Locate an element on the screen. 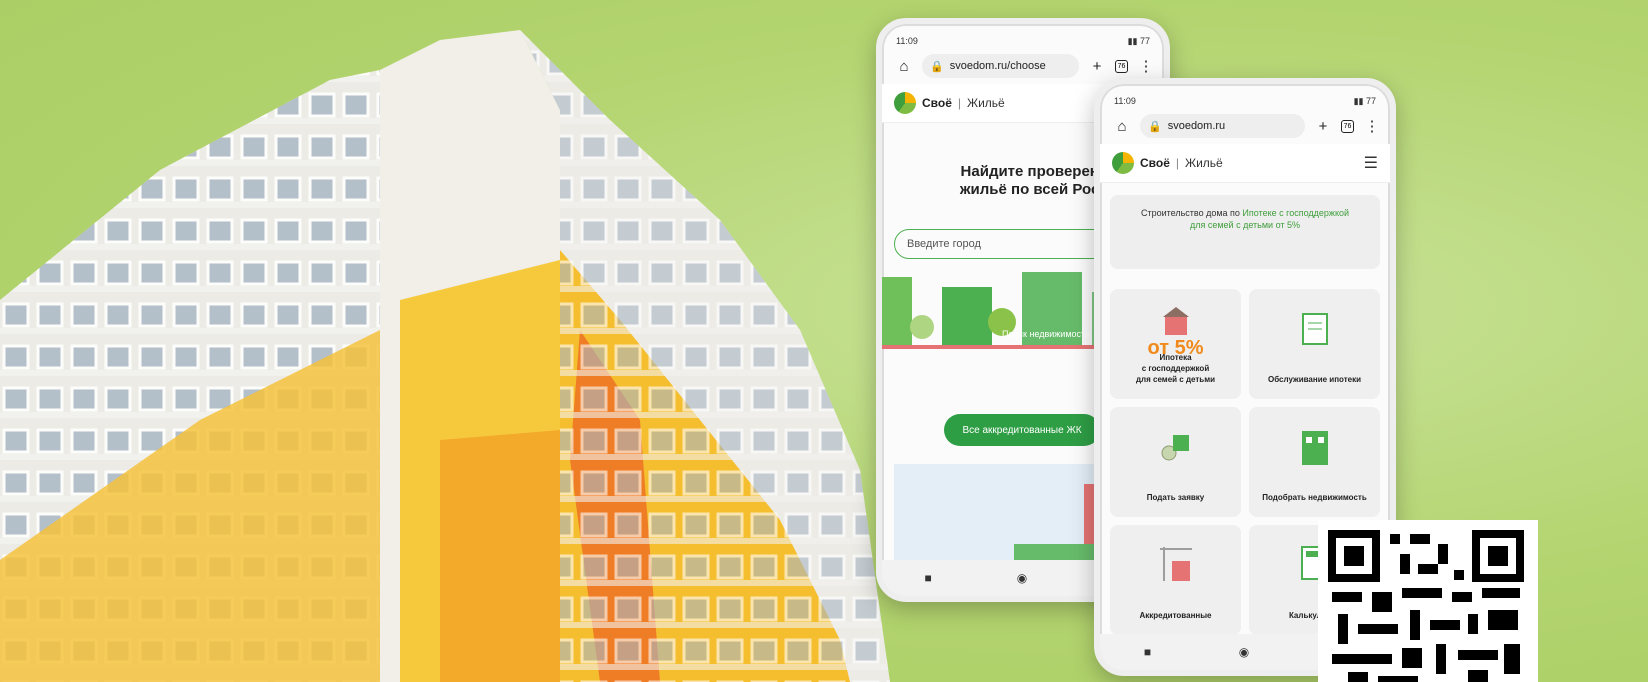  key-icon is located at coordinates (1175, 448).